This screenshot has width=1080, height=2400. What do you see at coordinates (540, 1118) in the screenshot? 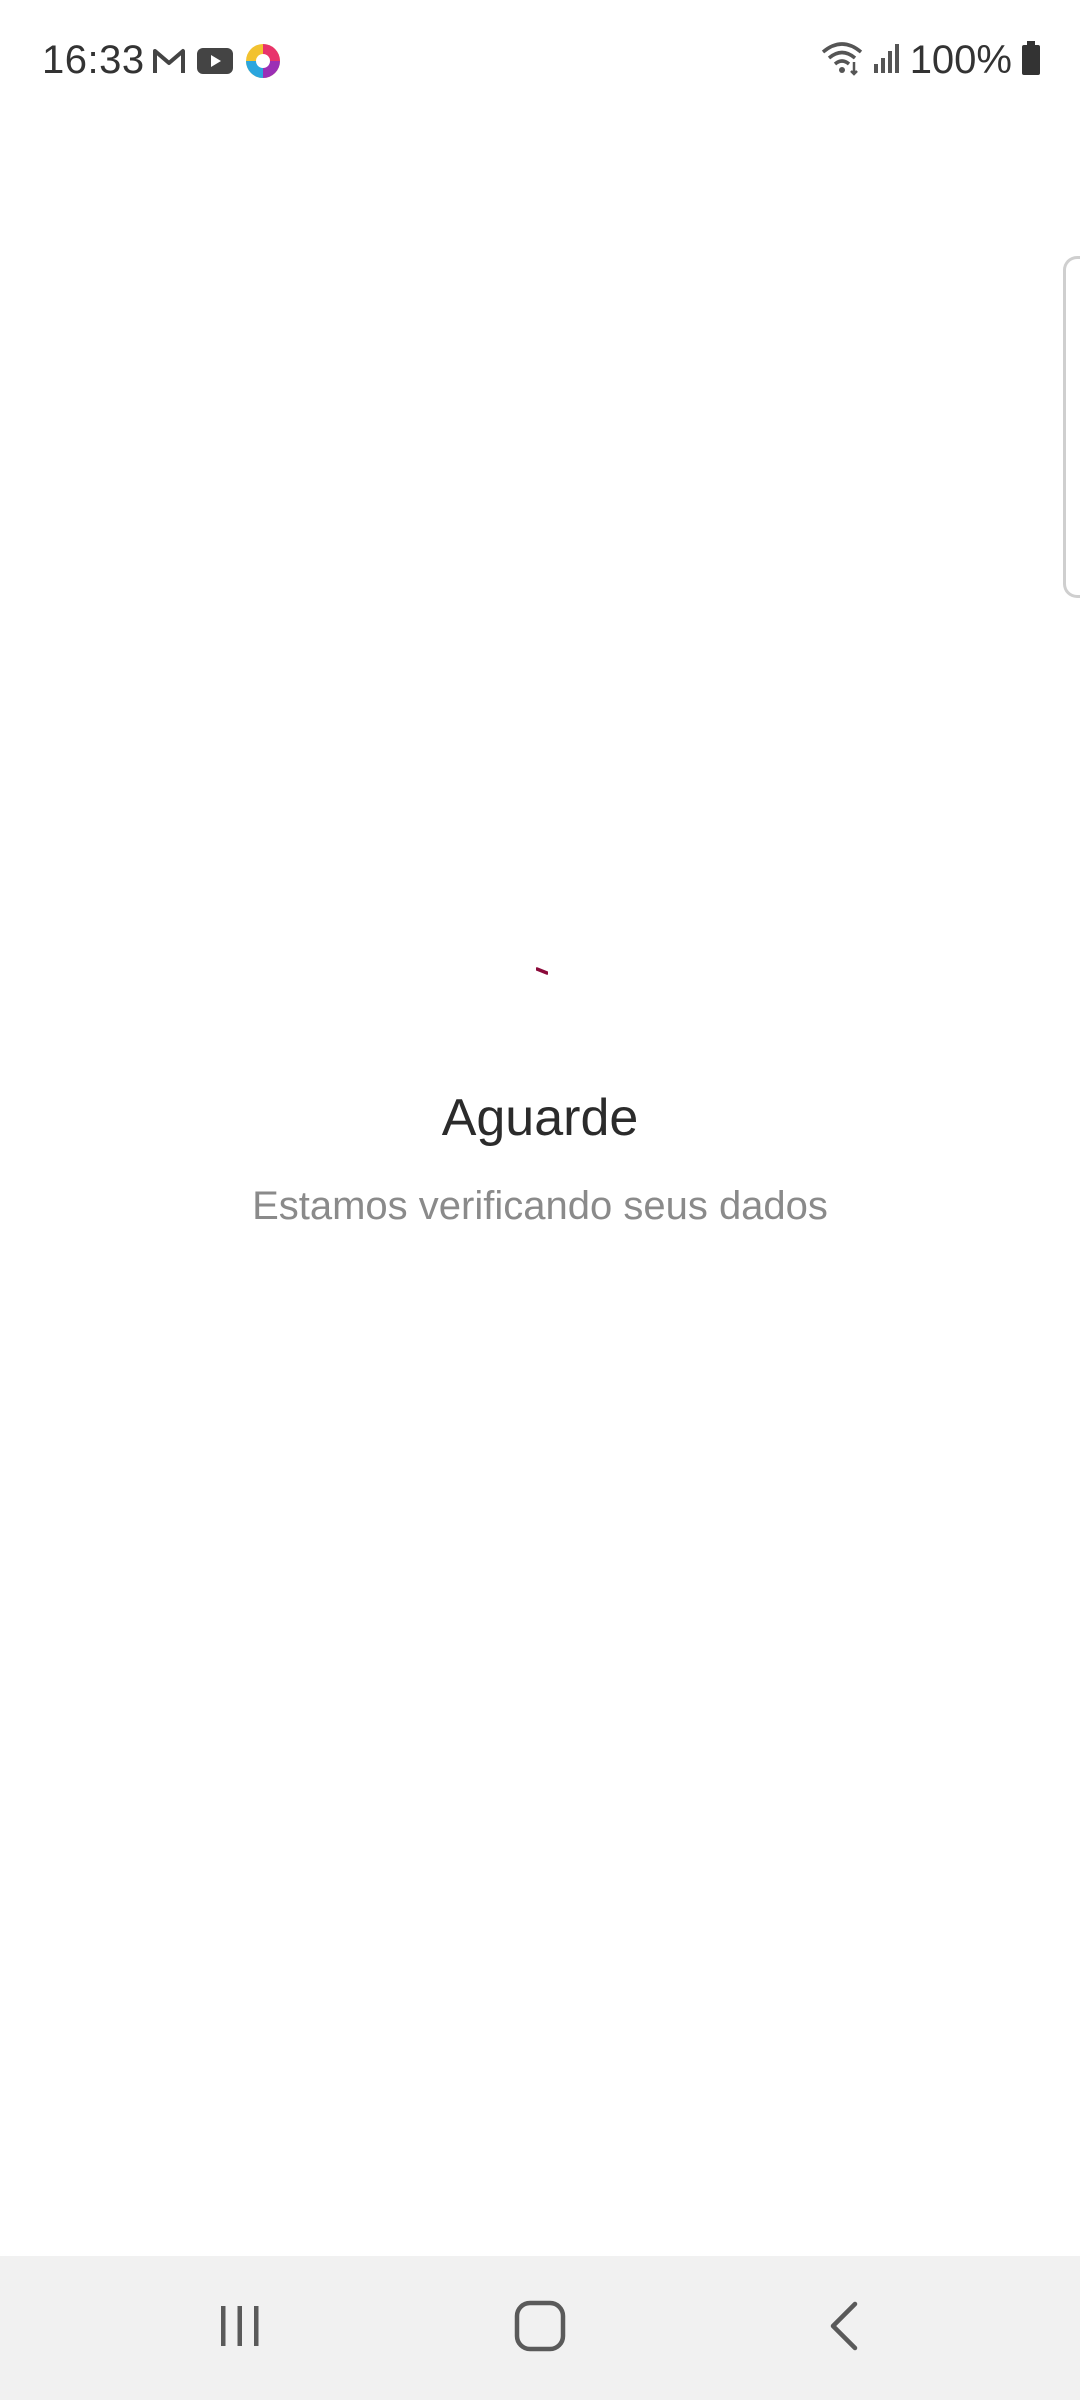
I see `loading-title: Aguarde` at bounding box center [540, 1118].